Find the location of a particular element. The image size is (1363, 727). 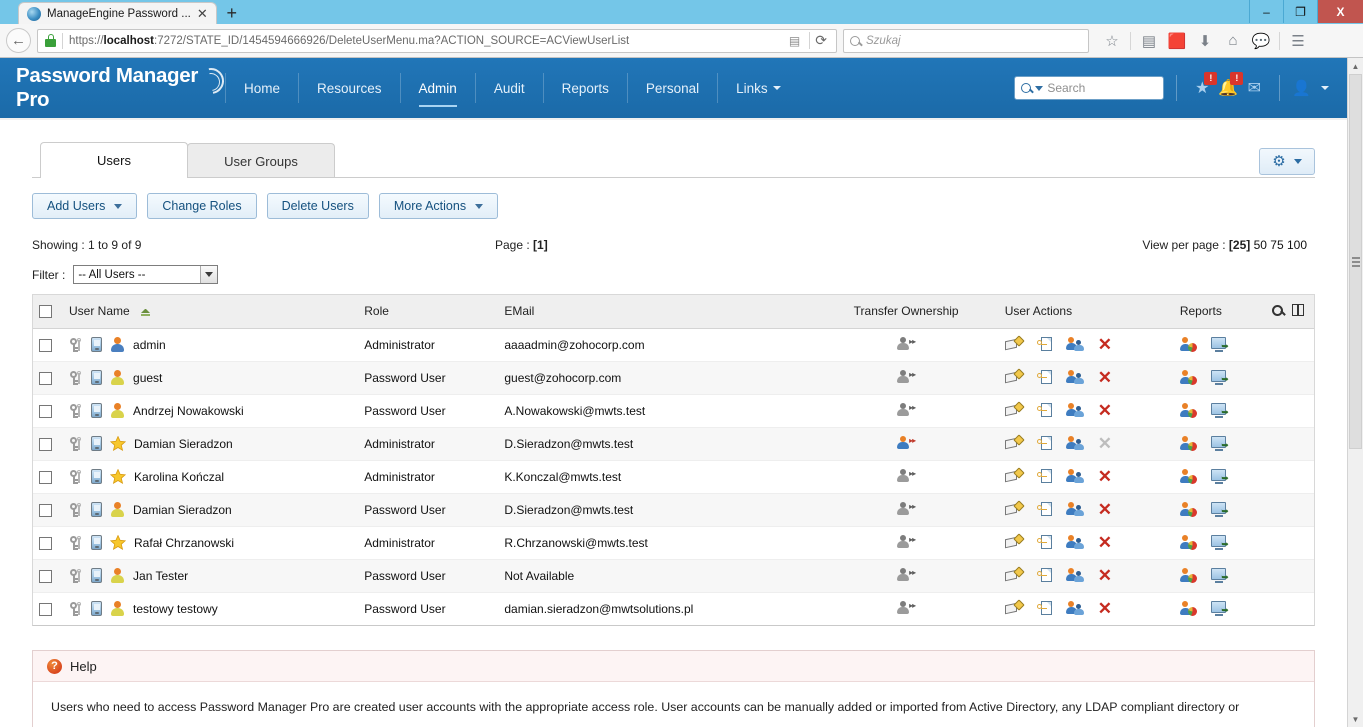

minimize-button: – is located at coordinates (1266, 11).